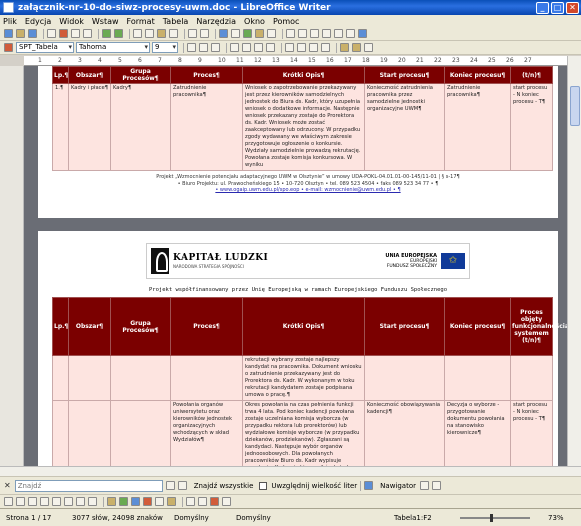 The image size is (581, 526). What do you see at coordinates (437, 485) in the screenshot?
I see `navigate-down-icon` at bounding box center [437, 485].